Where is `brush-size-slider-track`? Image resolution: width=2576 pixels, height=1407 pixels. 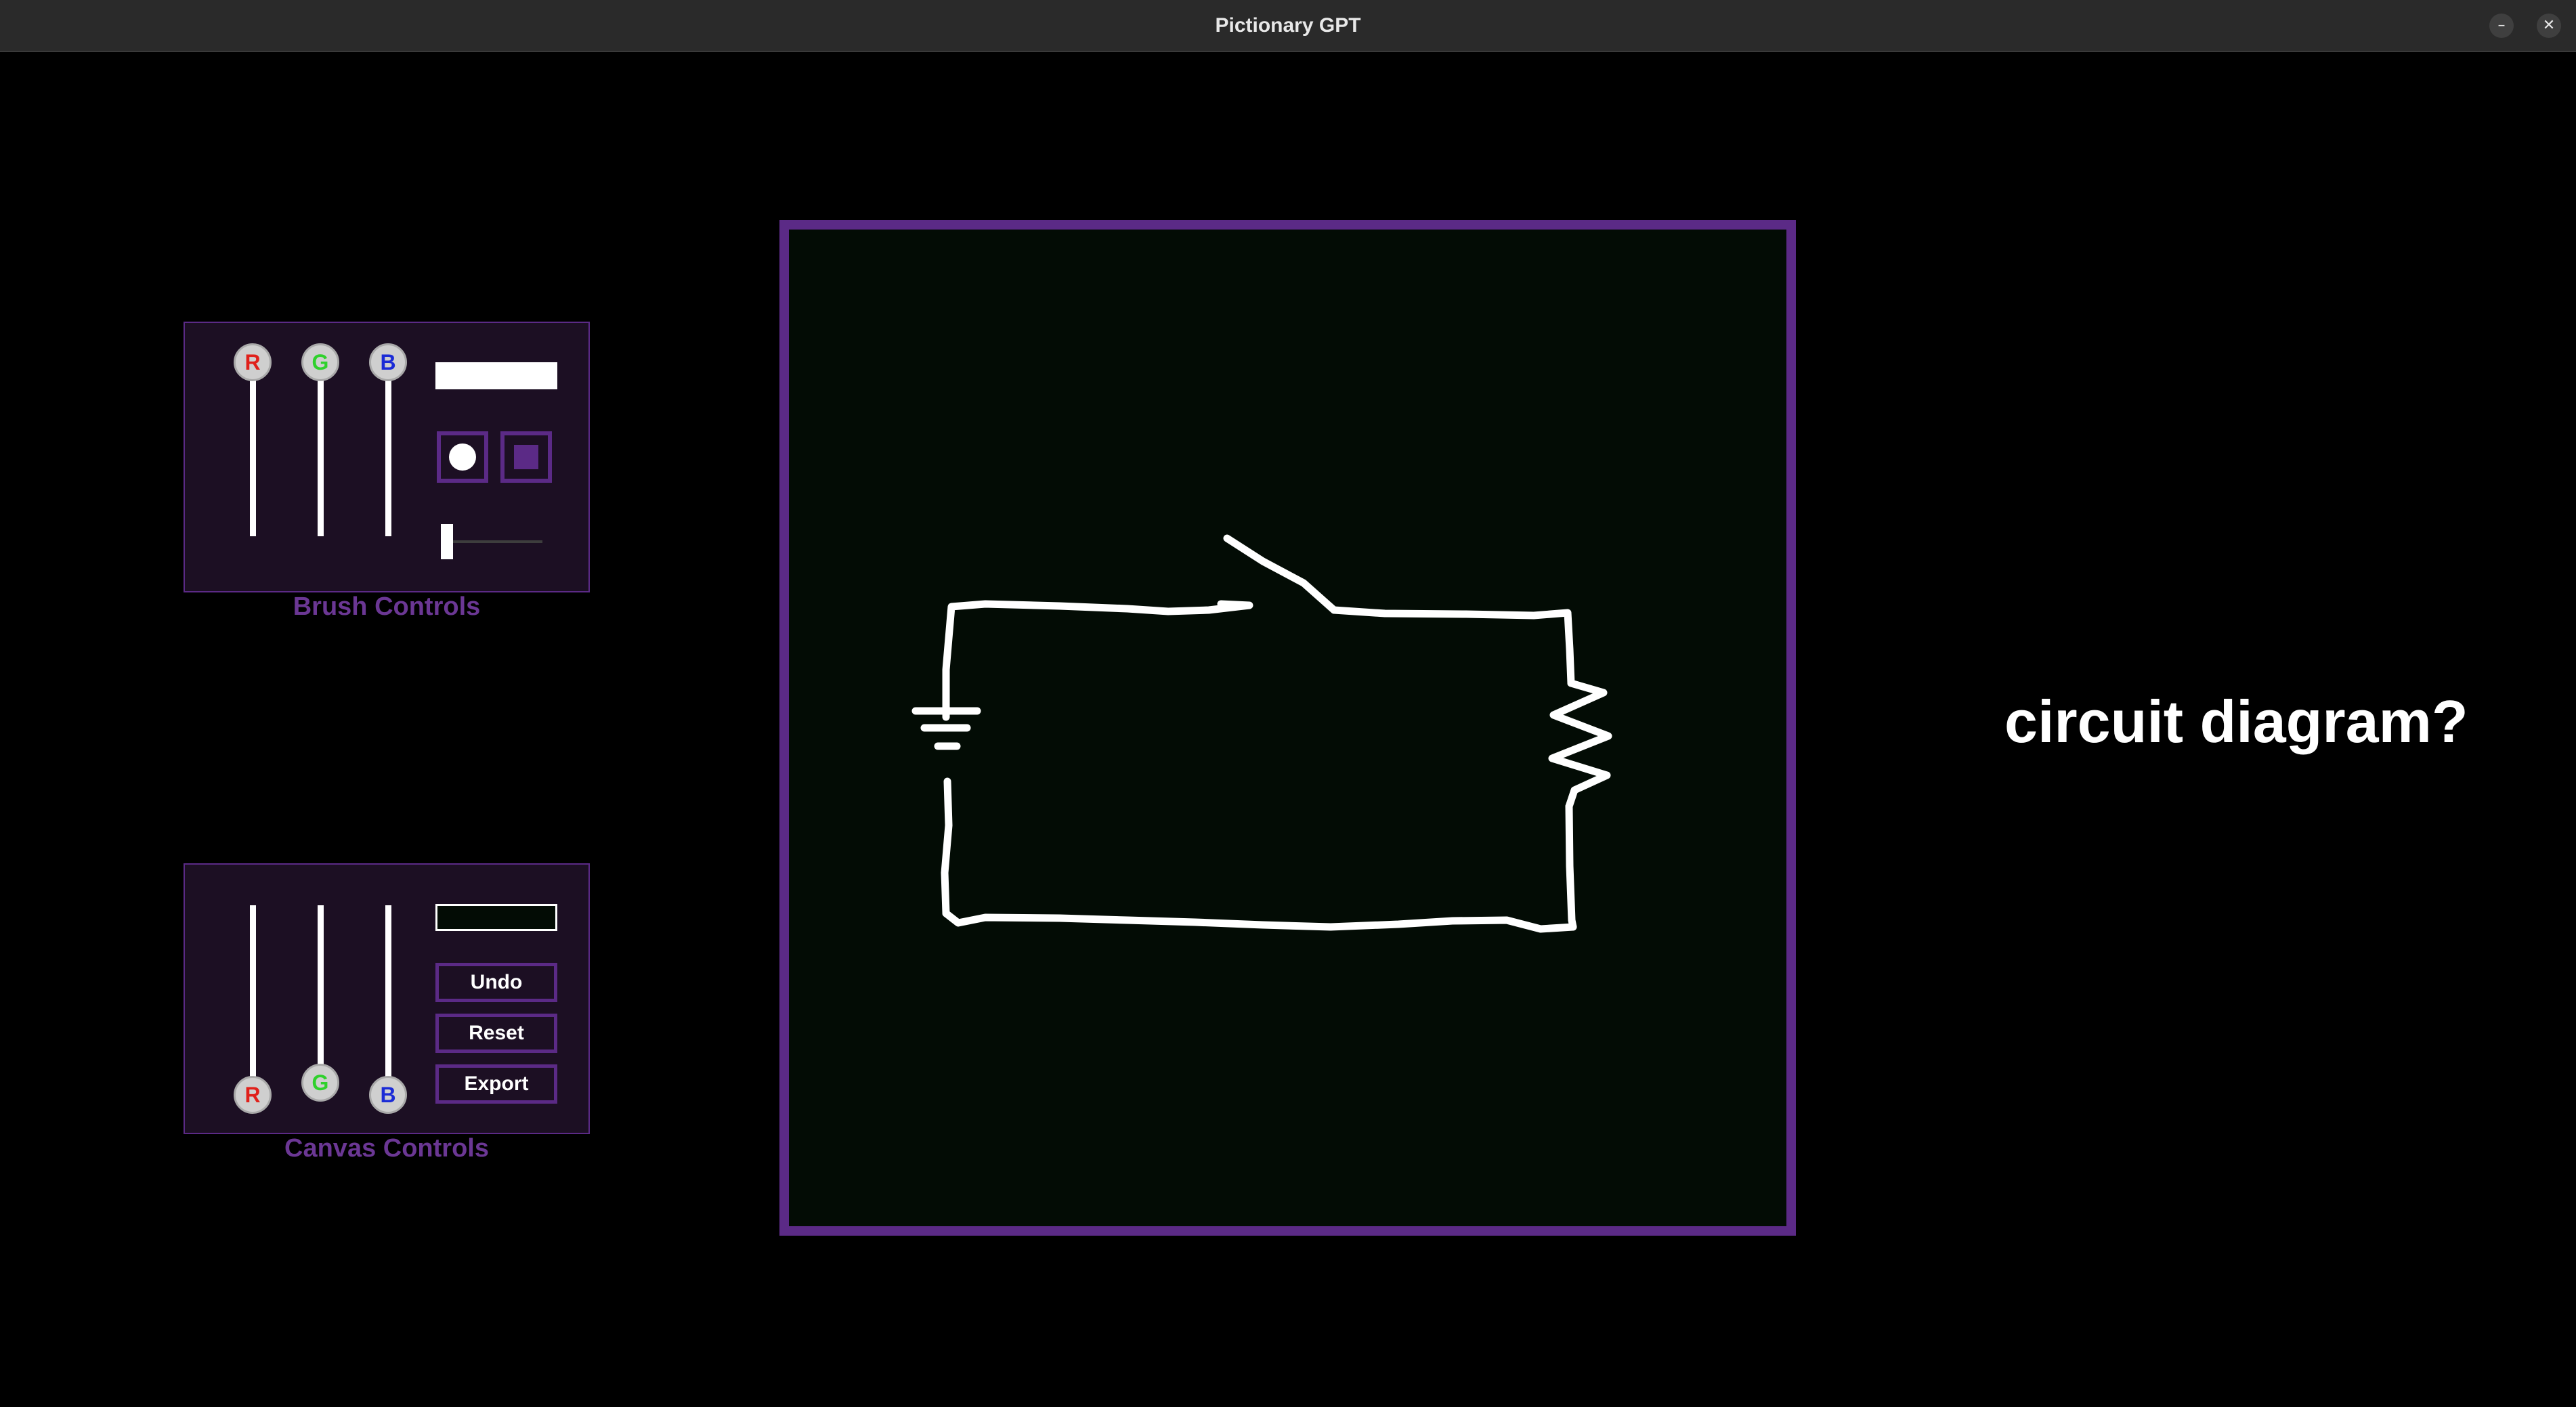 brush-size-slider-track is located at coordinates (491, 541).